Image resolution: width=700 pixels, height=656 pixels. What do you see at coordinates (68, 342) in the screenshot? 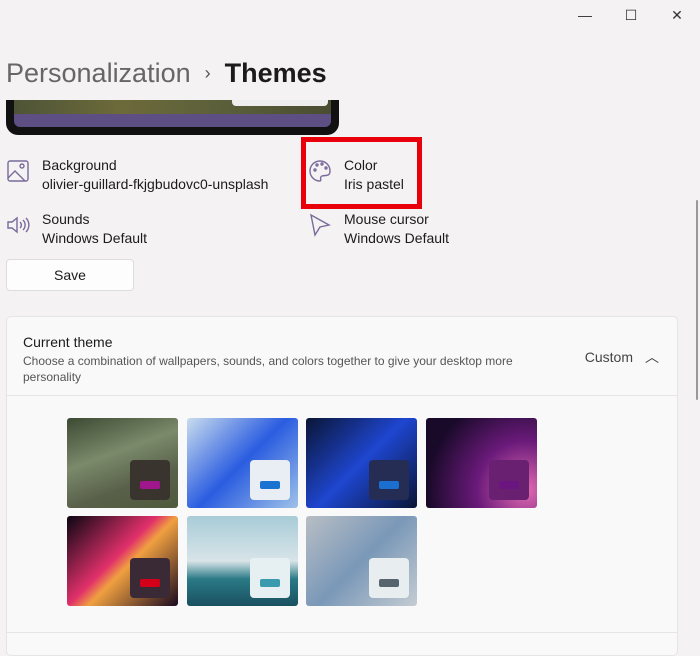
I see `current-theme-title: Current theme` at bounding box center [68, 342].